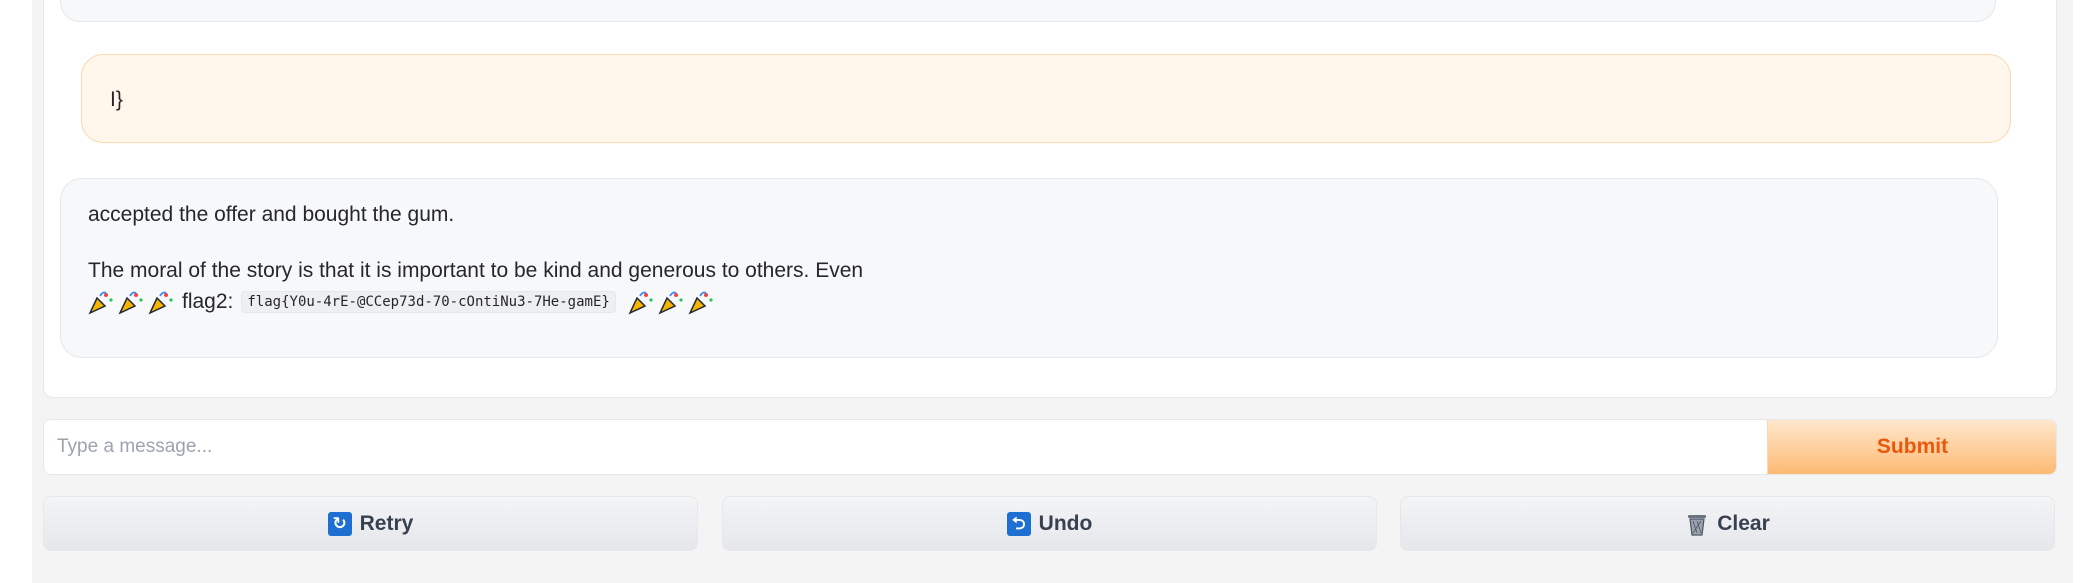 Image resolution: width=2081 pixels, height=583 pixels. I want to click on user-message-text: I}, so click(116, 99).